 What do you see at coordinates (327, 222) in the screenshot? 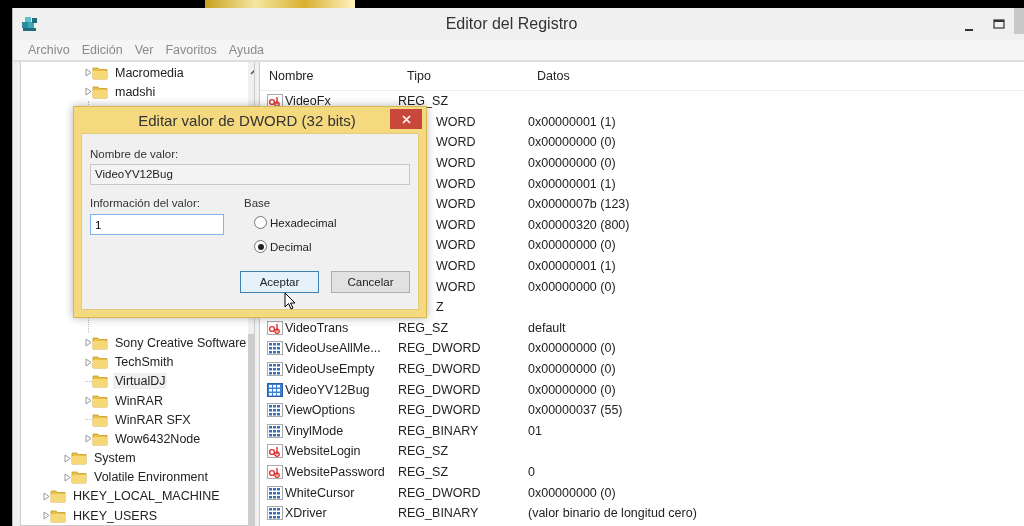
I see `radio-option: Hexadecimal` at bounding box center [327, 222].